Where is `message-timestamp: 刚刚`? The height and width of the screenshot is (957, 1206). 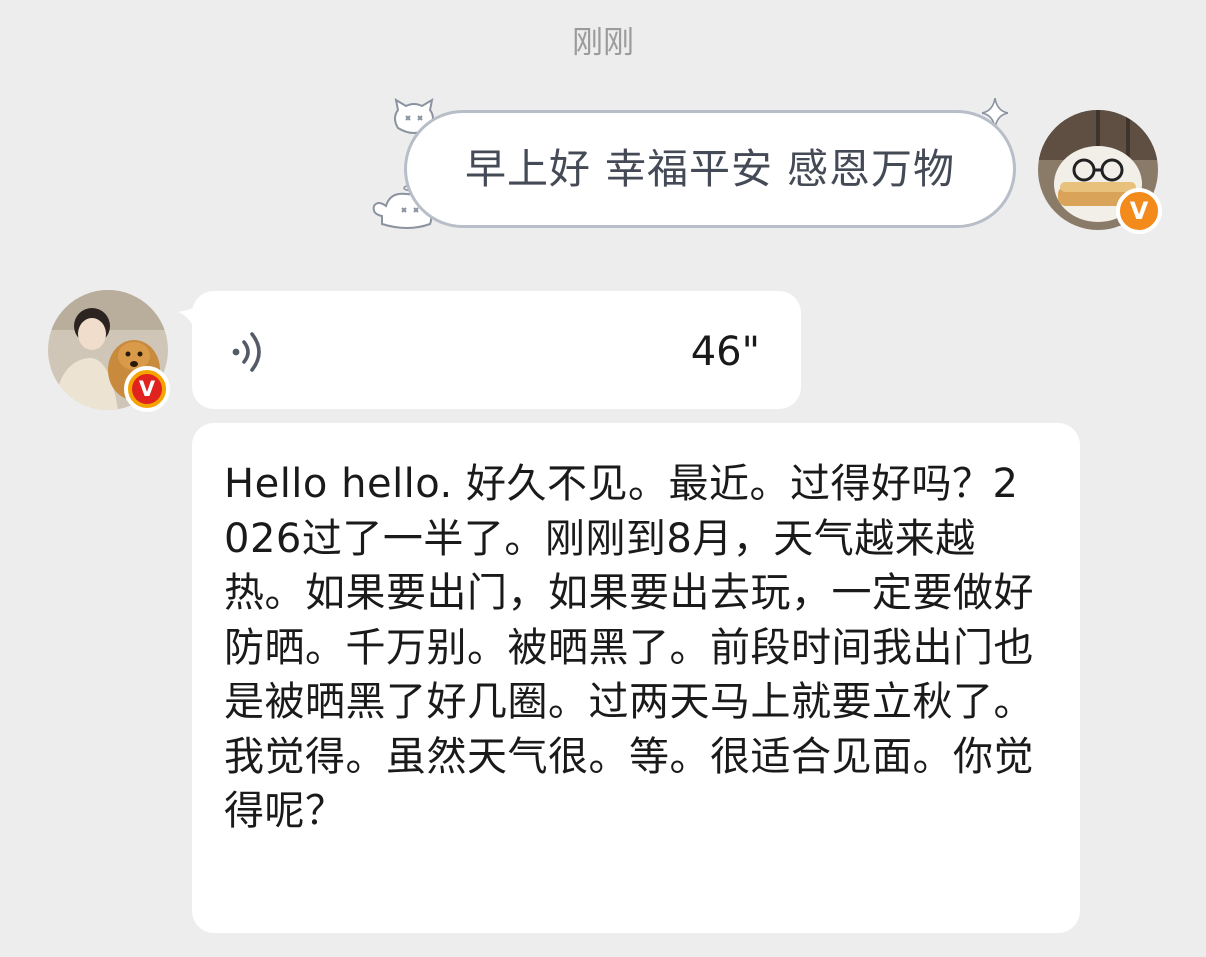 message-timestamp: 刚刚 is located at coordinates (603, 43).